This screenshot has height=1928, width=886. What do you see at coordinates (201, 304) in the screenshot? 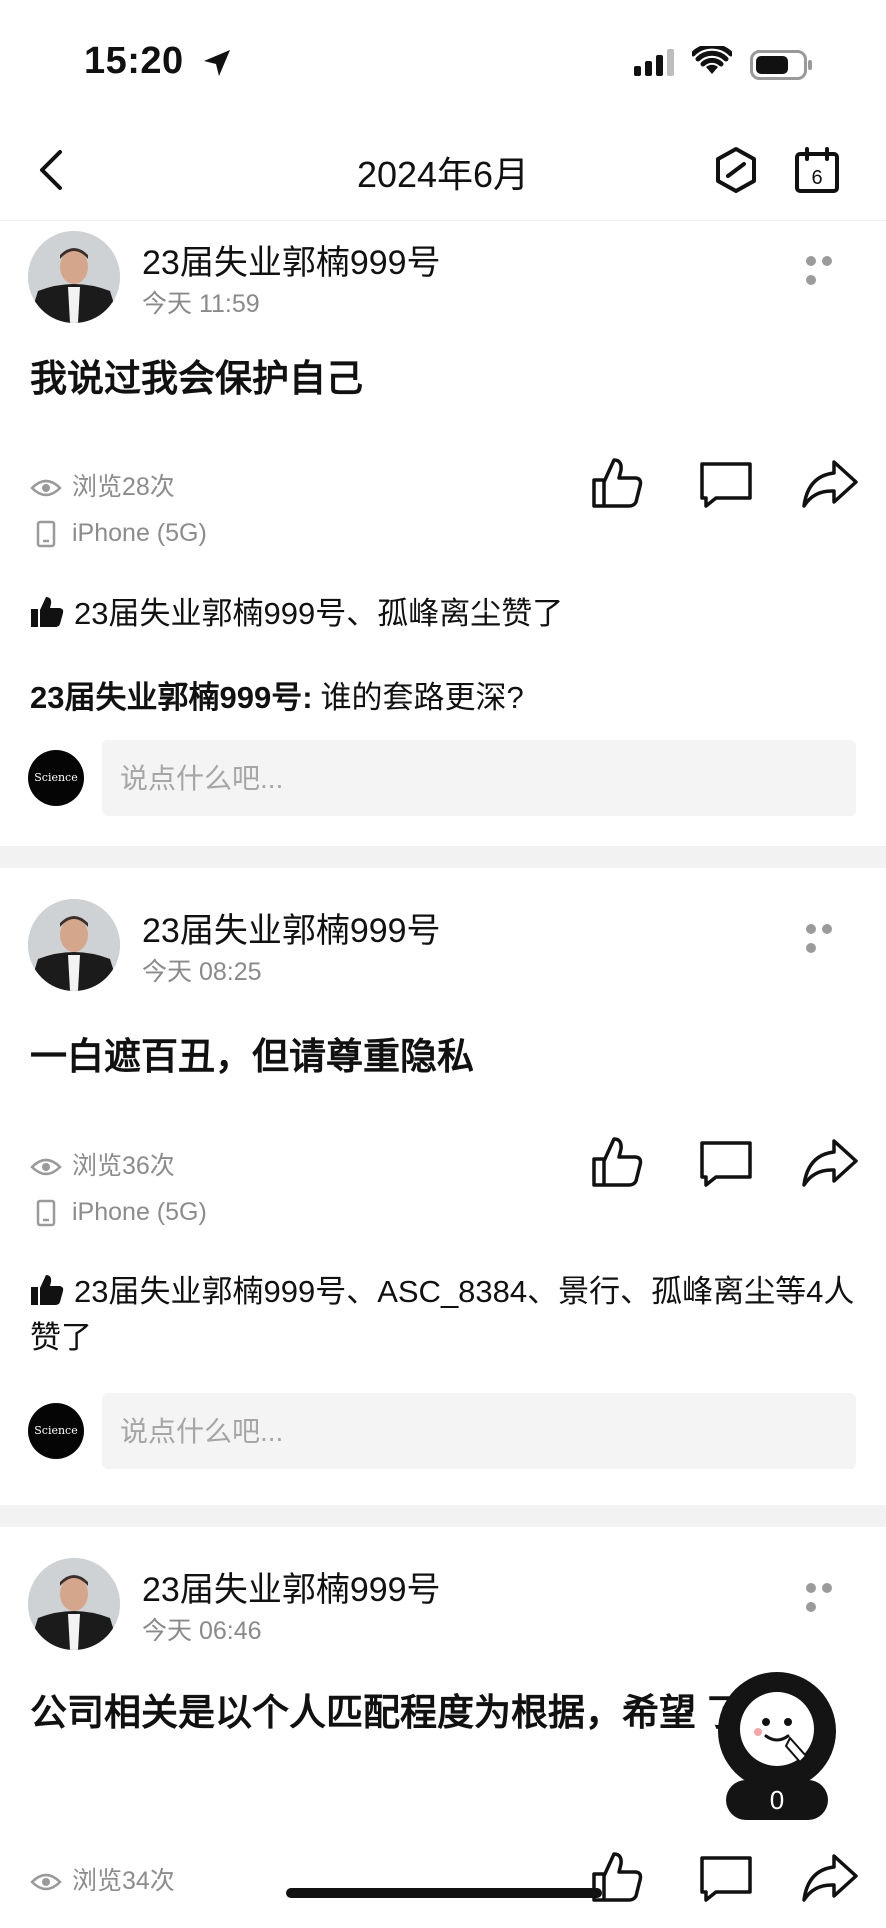
I see `post-time: 今天 11:59` at bounding box center [201, 304].